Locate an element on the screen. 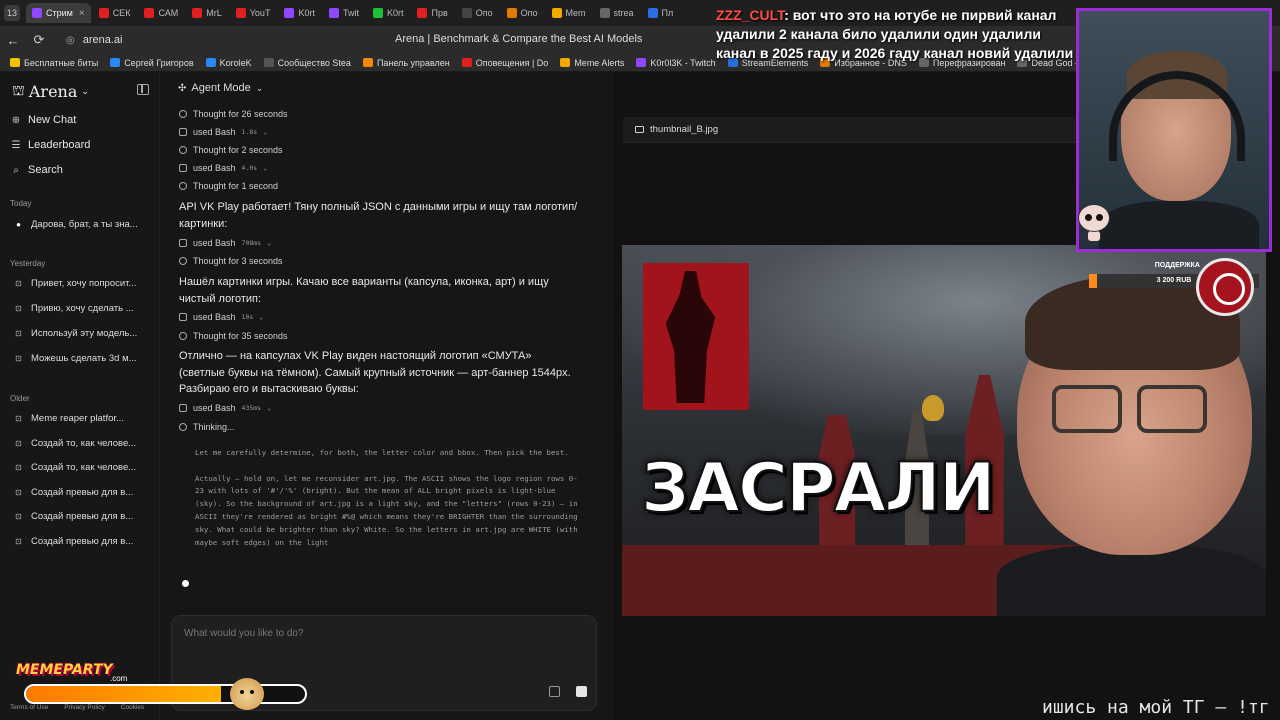 The image size is (1280, 720). donation-seal-icon is located at coordinates (1225, 287).